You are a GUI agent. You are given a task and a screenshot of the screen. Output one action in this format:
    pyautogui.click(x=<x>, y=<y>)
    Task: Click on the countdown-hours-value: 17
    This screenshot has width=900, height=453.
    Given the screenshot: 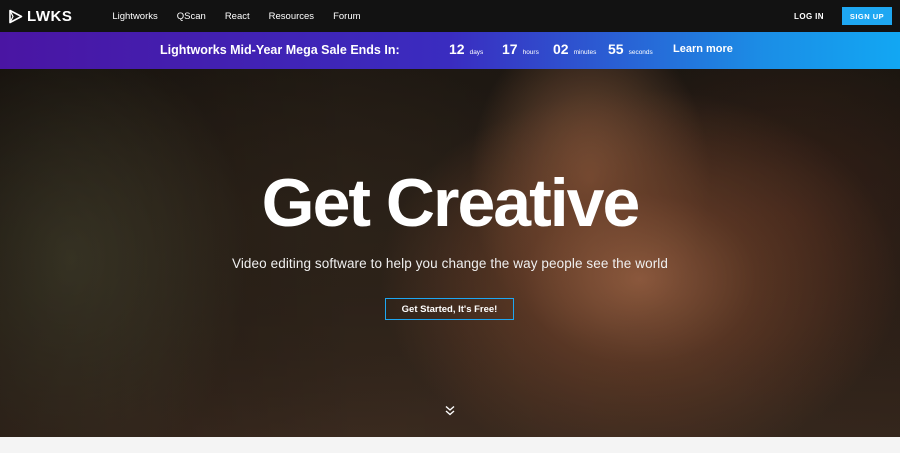 What is the action you would take?
    pyautogui.click(x=510, y=49)
    